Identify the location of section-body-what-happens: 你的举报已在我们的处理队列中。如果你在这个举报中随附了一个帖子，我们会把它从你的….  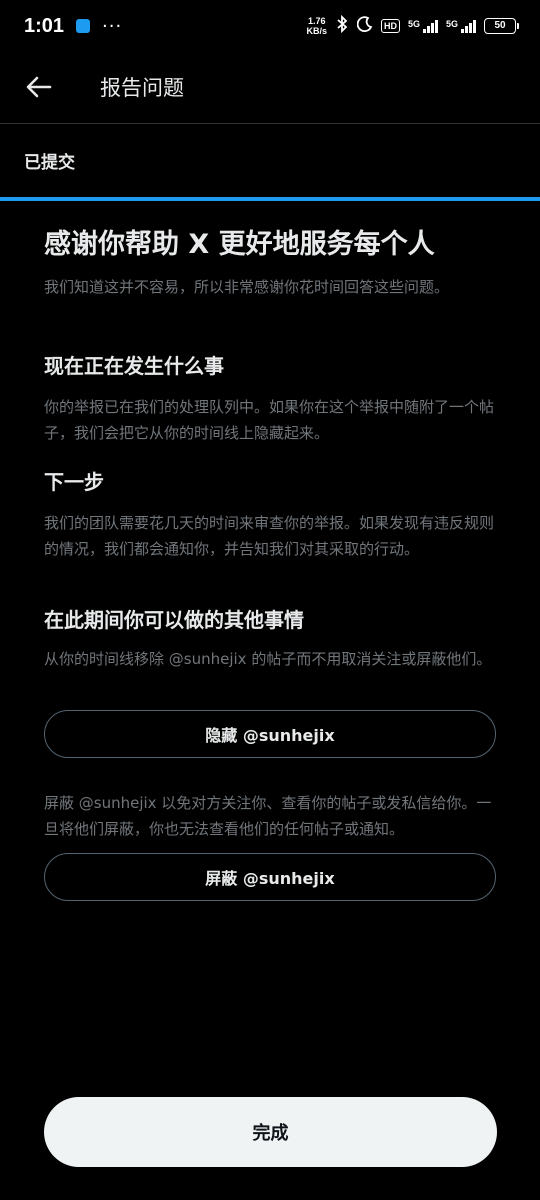
(269, 420).